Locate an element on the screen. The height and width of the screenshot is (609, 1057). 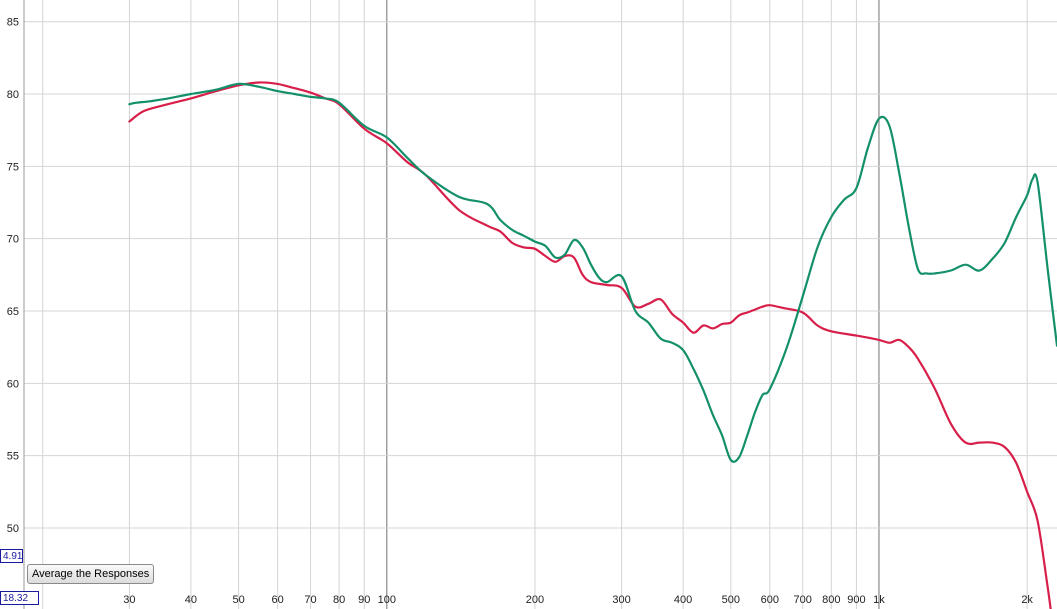
y-tick-label: 70 is located at coordinates (13, 240).